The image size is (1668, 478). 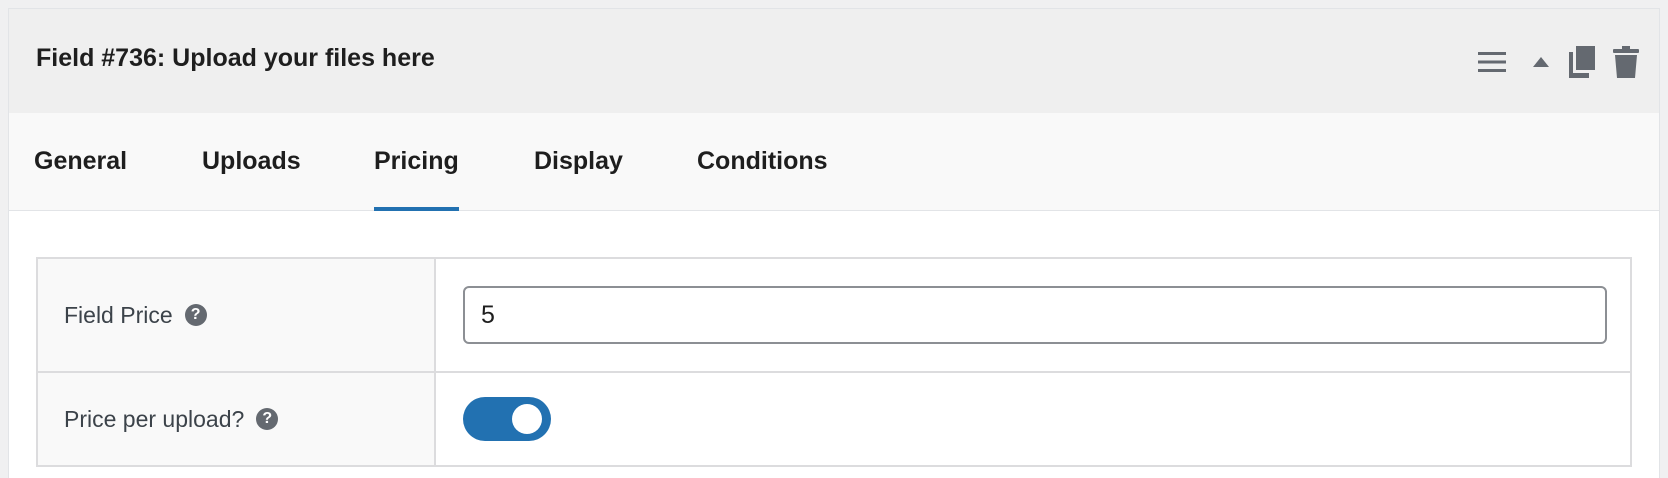 I want to click on price-per-upload-value-cell, so click(x=1033, y=419).